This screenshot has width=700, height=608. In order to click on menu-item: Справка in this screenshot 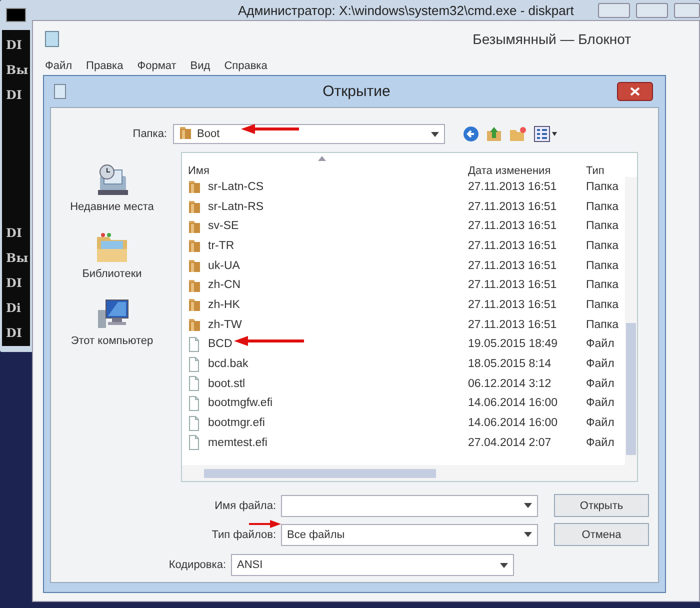, I will do `click(246, 66)`.